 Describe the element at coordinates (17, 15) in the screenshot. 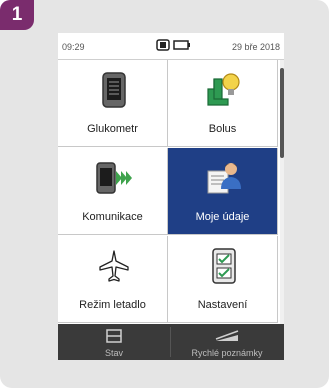

I see `step-badge: 1` at that location.